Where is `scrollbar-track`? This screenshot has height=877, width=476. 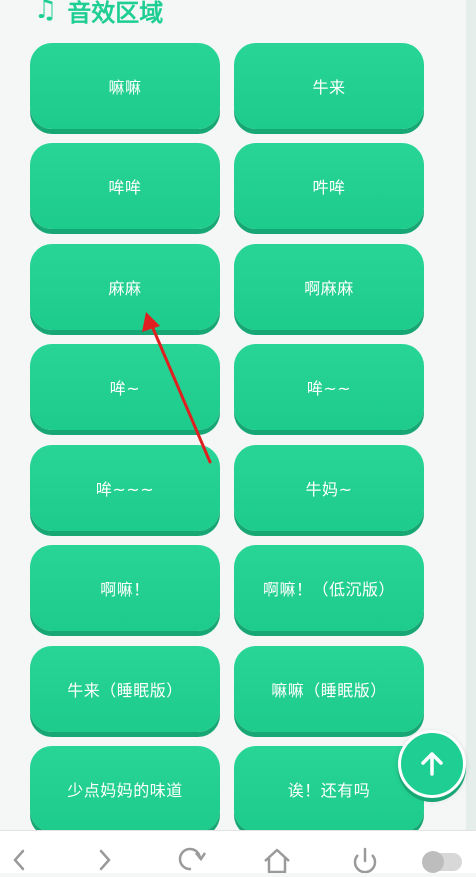
scrollbar-track is located at coordinates (471, 415).